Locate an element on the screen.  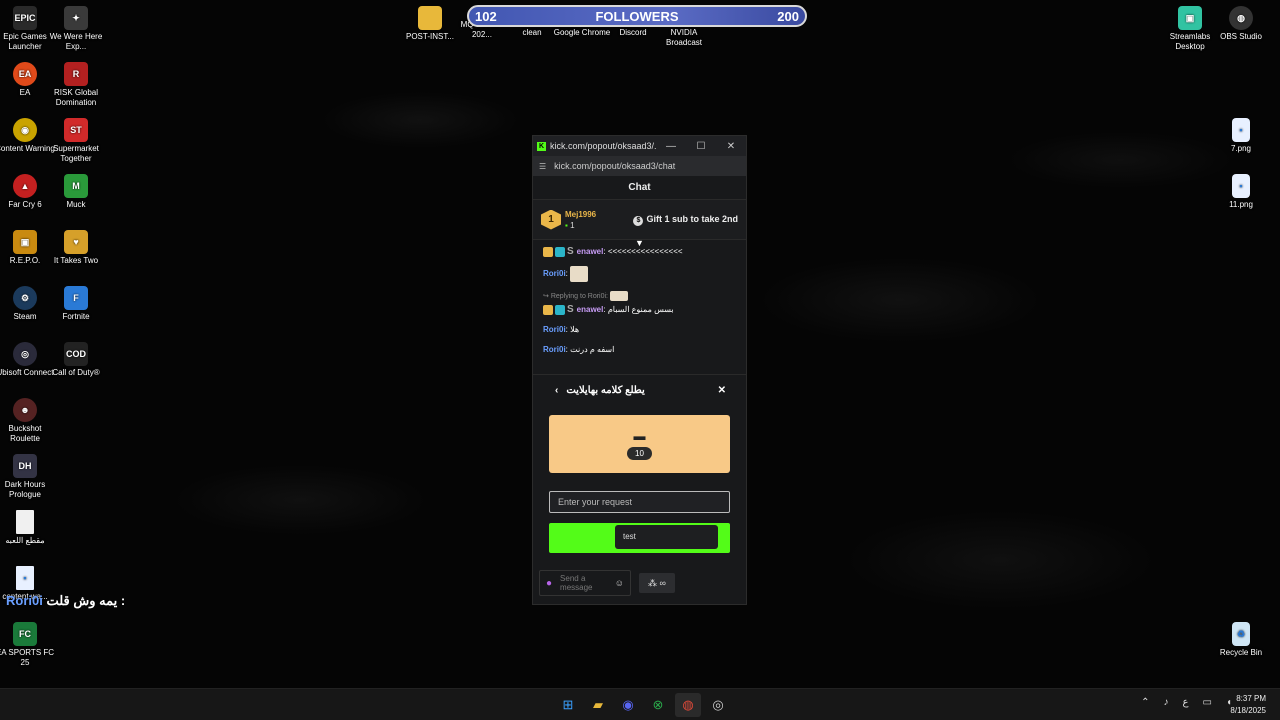
desktop-icon-game-clip: مقطع اللعبه is located at coordinates (27, 528).